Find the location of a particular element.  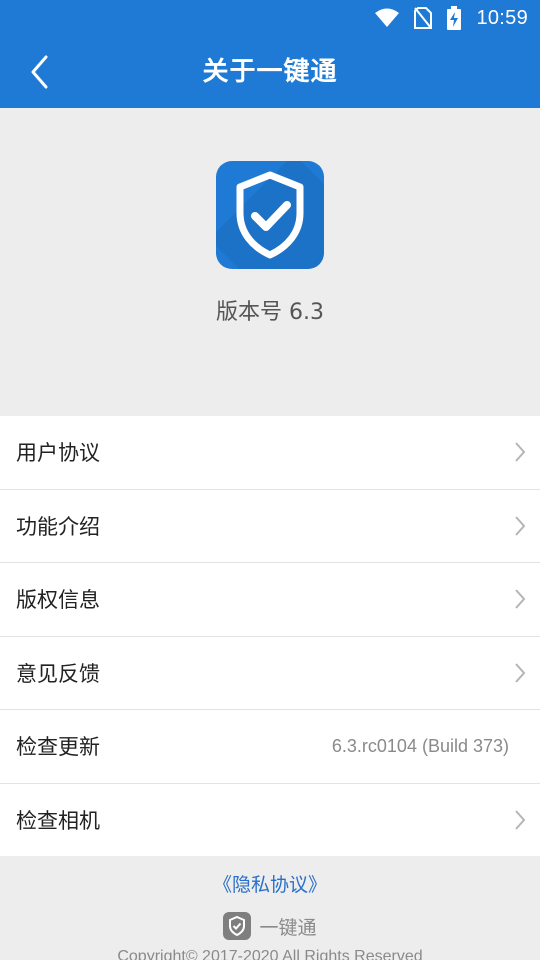

footer-brand: 一键通 is located at coordinates (270, 926).